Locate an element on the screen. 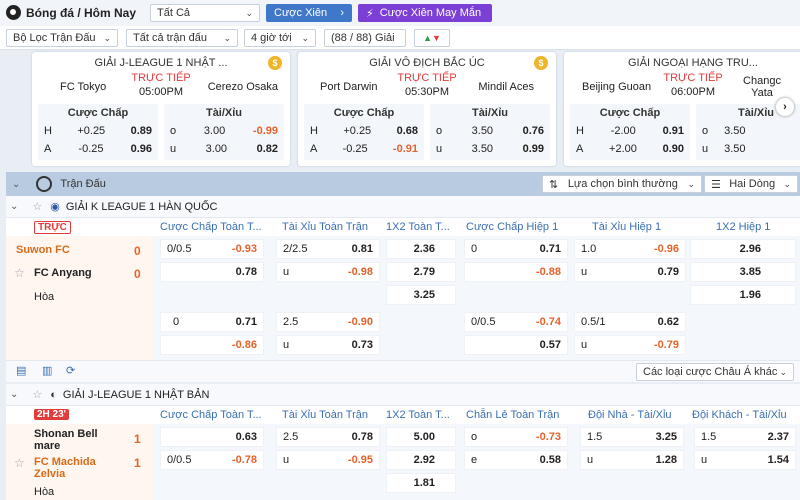  price: 1.96 is located at coordinates (750, 295).